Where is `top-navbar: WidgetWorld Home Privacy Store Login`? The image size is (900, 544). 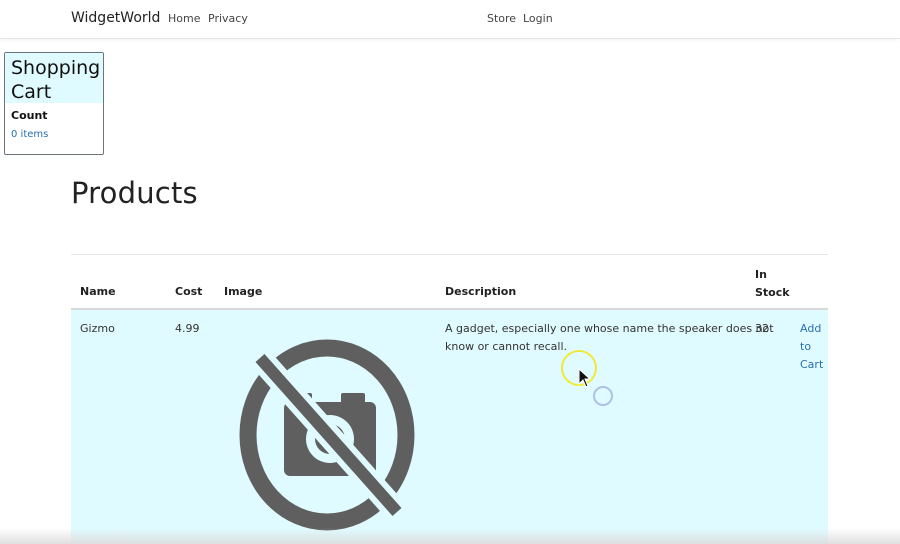
top-navbar: WidgetWorld Home Privacy Store Login is located at coordinates (450, 19).